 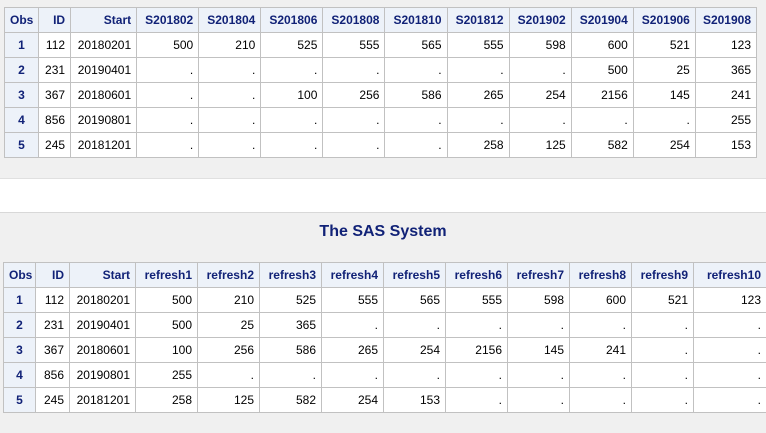 I want to click on table-cell: 123, so click(x=725, y=45).